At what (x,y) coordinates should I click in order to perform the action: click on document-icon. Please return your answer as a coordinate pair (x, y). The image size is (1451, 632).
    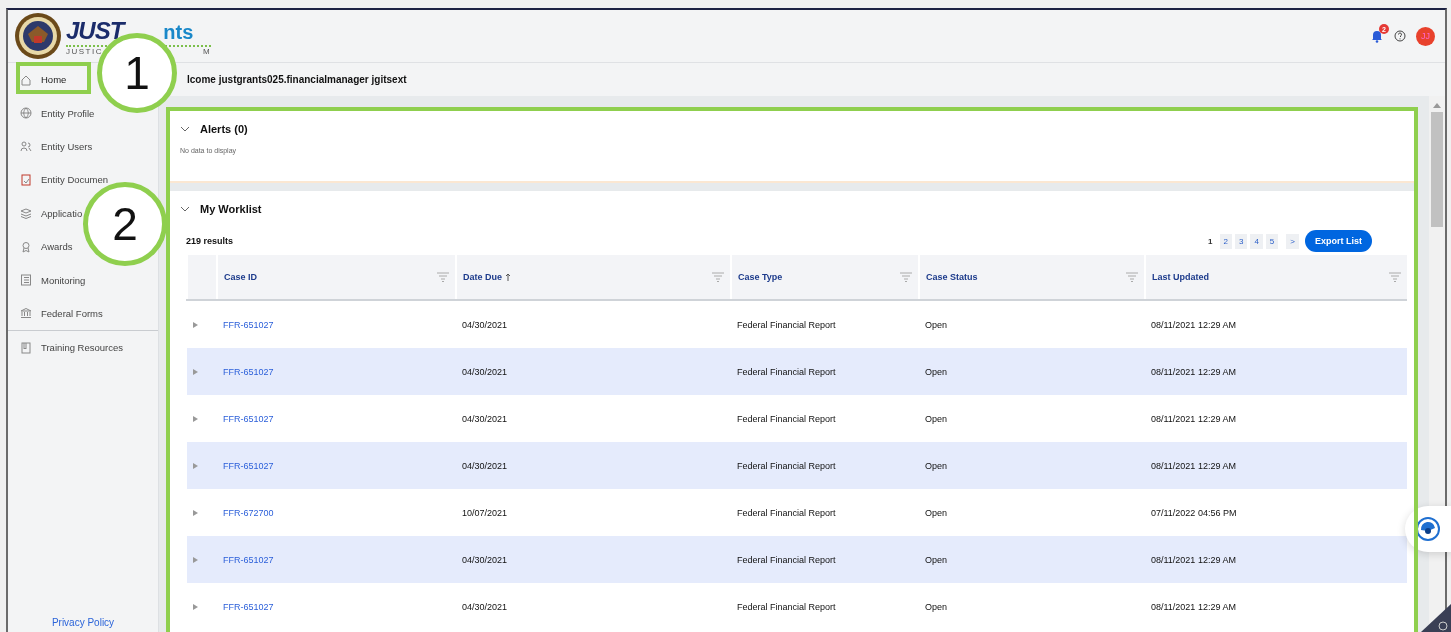
    Looking at the image, I should click on (26, 179).